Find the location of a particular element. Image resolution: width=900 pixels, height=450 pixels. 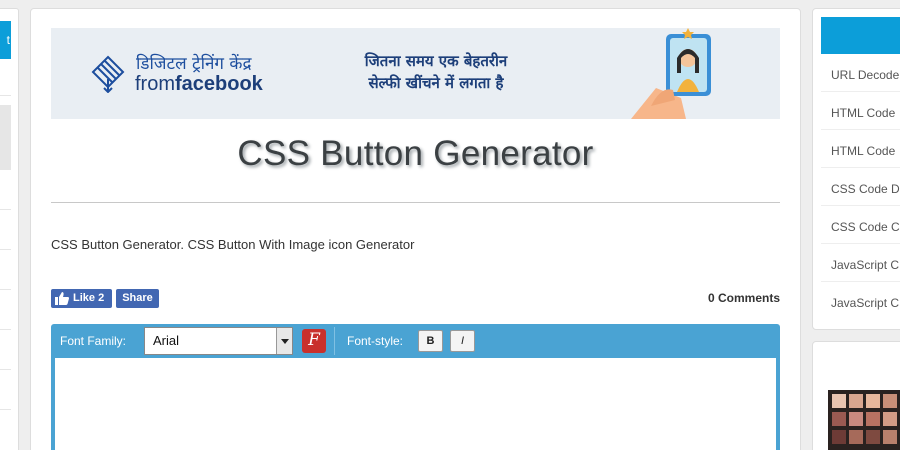

sidebar-ad-card is located at coordinates (856, 395).